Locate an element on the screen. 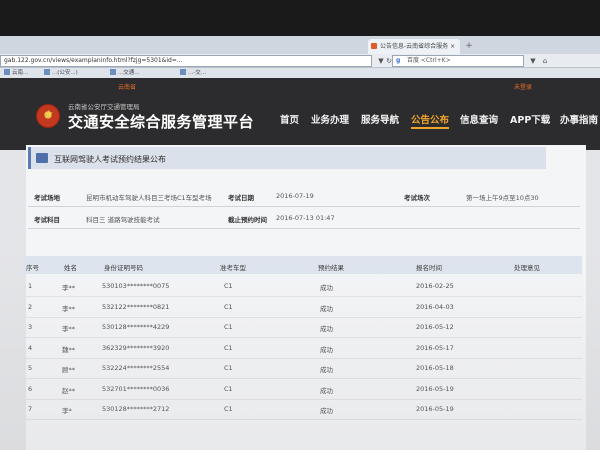 The height and width of the screenshot is (450, 600). cell-date: 2016-02-25 is located at coordinates (435, 286).